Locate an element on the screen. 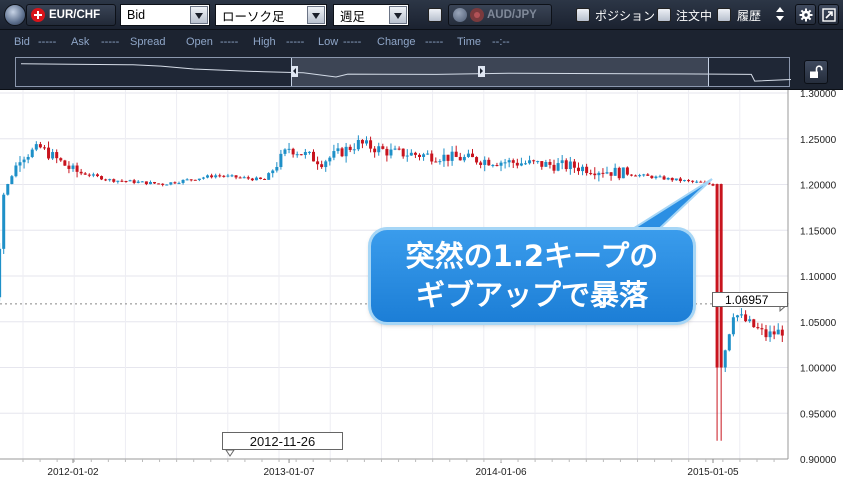 The height and width of the screenshot is (486, 843). compare-symbol-selector: AUD/JPY is located at coordinates (500, 15).